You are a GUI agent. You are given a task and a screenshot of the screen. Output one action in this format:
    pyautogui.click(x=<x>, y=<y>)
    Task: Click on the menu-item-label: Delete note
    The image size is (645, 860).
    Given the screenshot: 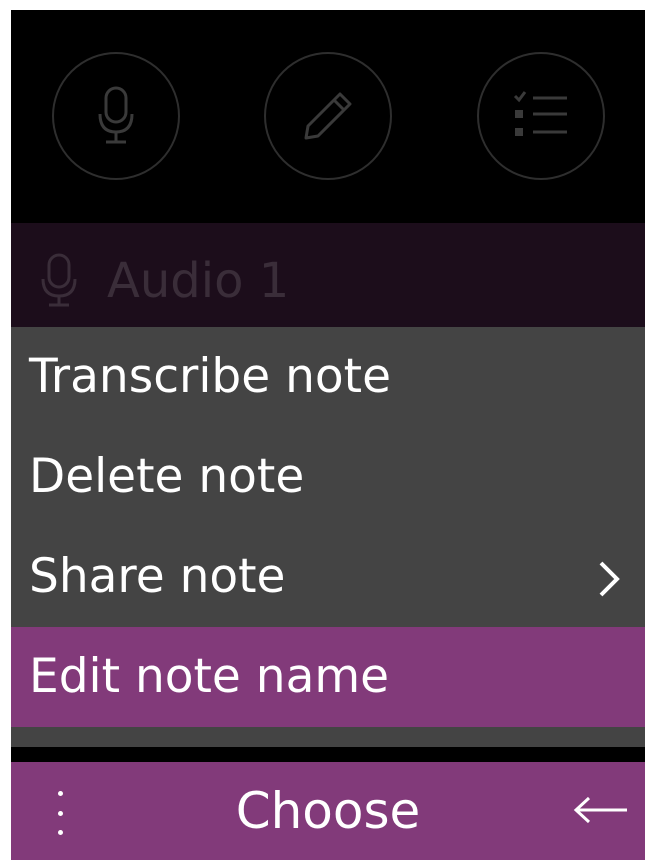 What is the action you would take?
    pyautogui.click(x=167, y=476)
    